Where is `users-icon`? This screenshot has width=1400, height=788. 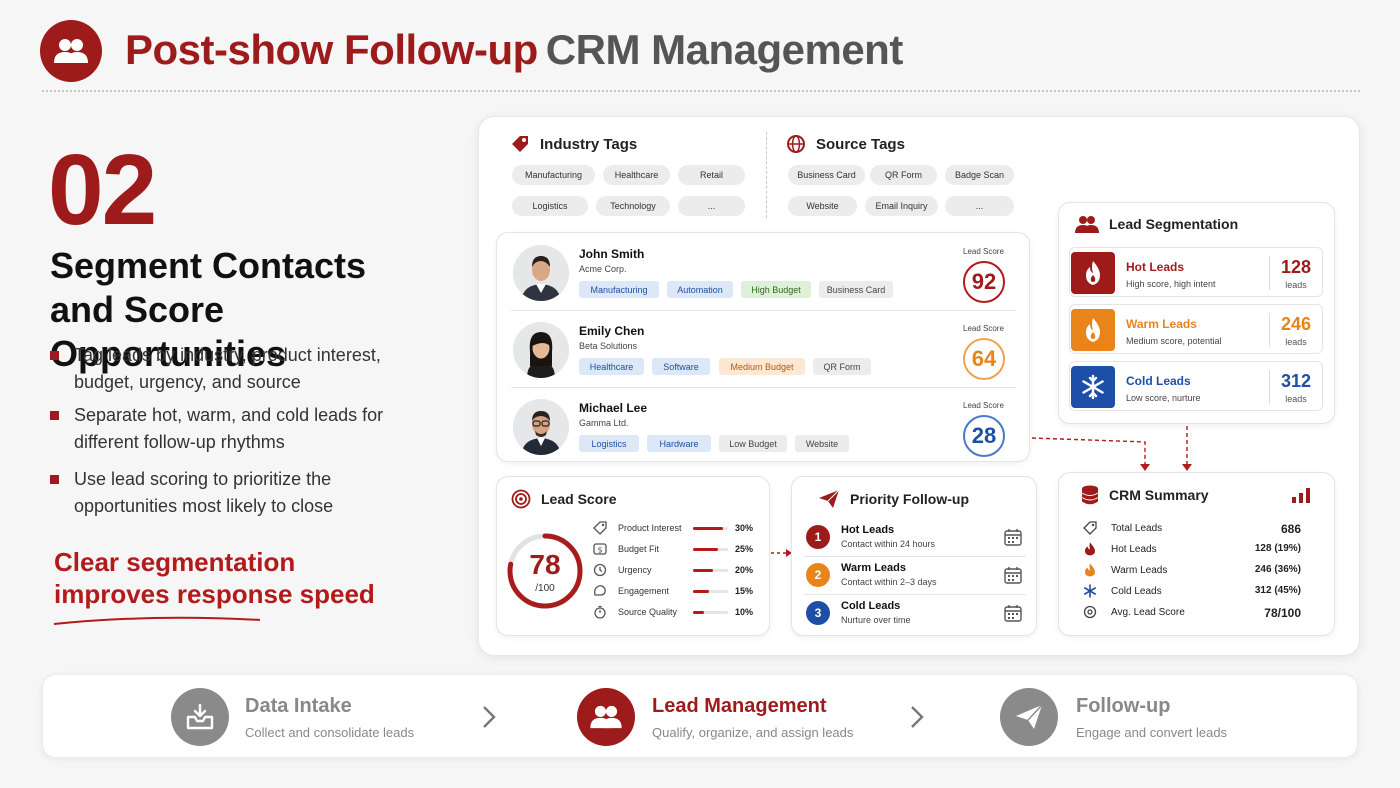 users-icon is located at coordinates (606, 717).